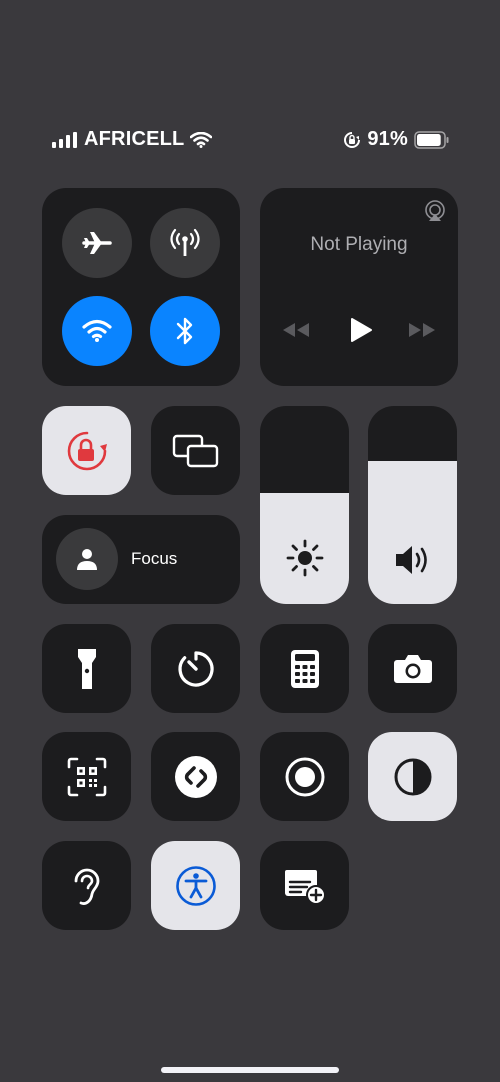 This screenshot has height=1082, width=500. I want to click on airplay-icon, so click(435, 211).